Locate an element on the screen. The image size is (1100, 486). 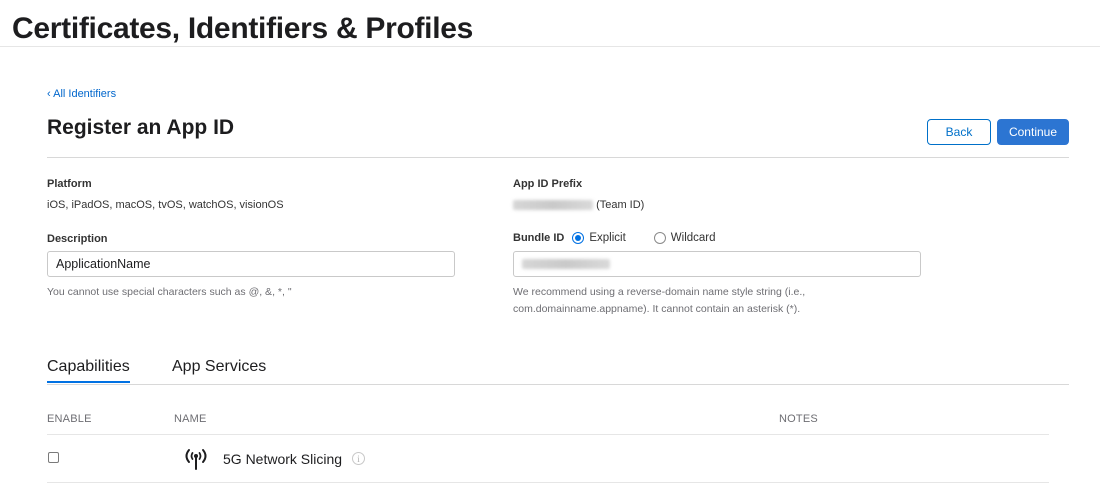
app-id-prefix-label: App ID Prefix is located at coordinates (548, 184).